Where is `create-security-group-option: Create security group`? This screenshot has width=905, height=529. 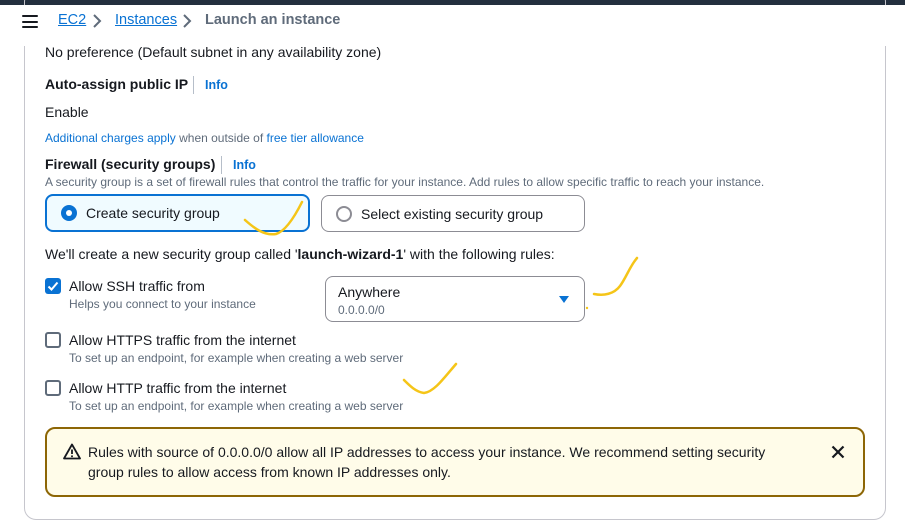
create-security-group-option: Create security group is located at coordinates (177, 213).